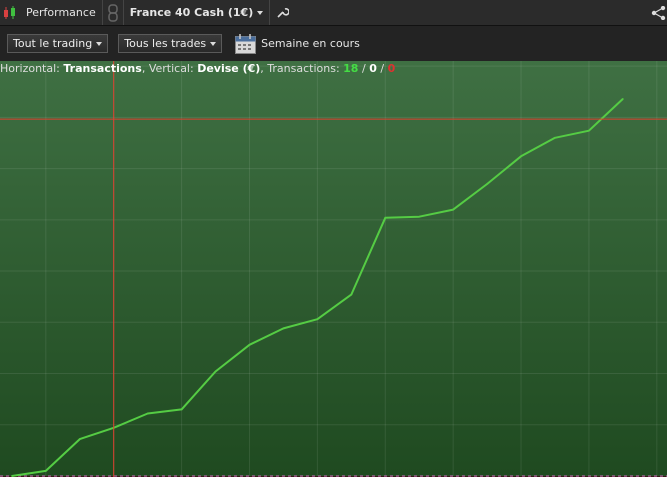 The width and height of the screenshot is (667, 477). What do you see at coordinates (229, 68) in the screenshot?
I see `vertical-axis-value: Devise (€)` at bounding box center [229, 68].